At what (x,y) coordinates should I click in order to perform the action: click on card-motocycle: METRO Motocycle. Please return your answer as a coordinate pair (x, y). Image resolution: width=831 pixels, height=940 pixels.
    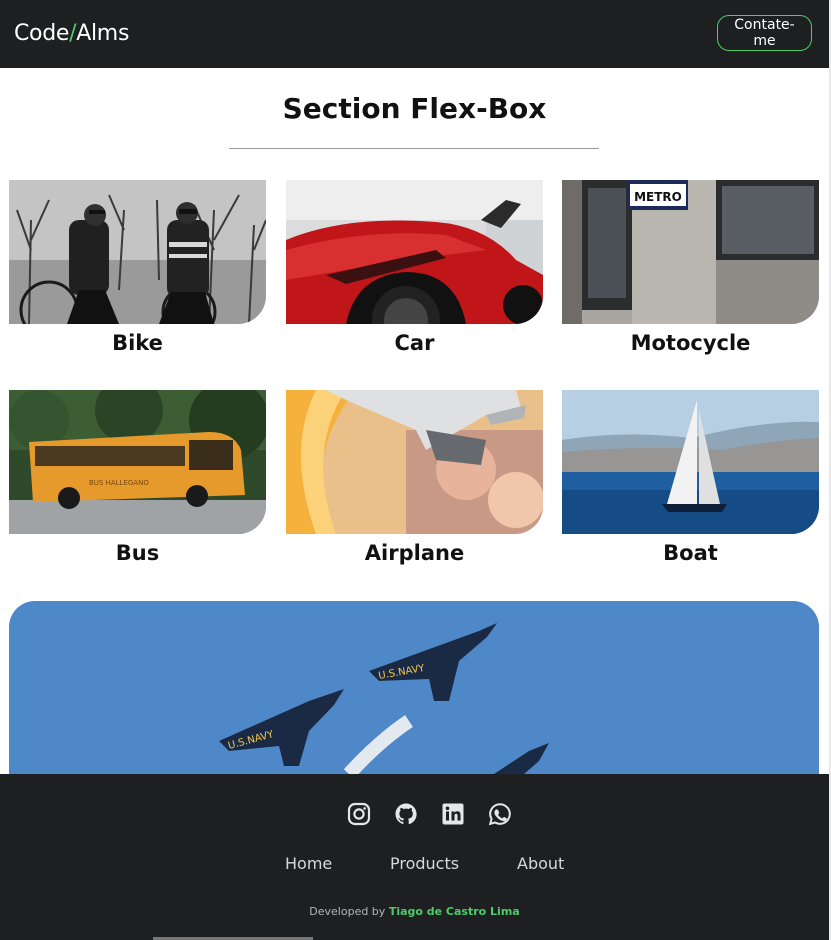
    Looking at the image, I should click on (690, 267).